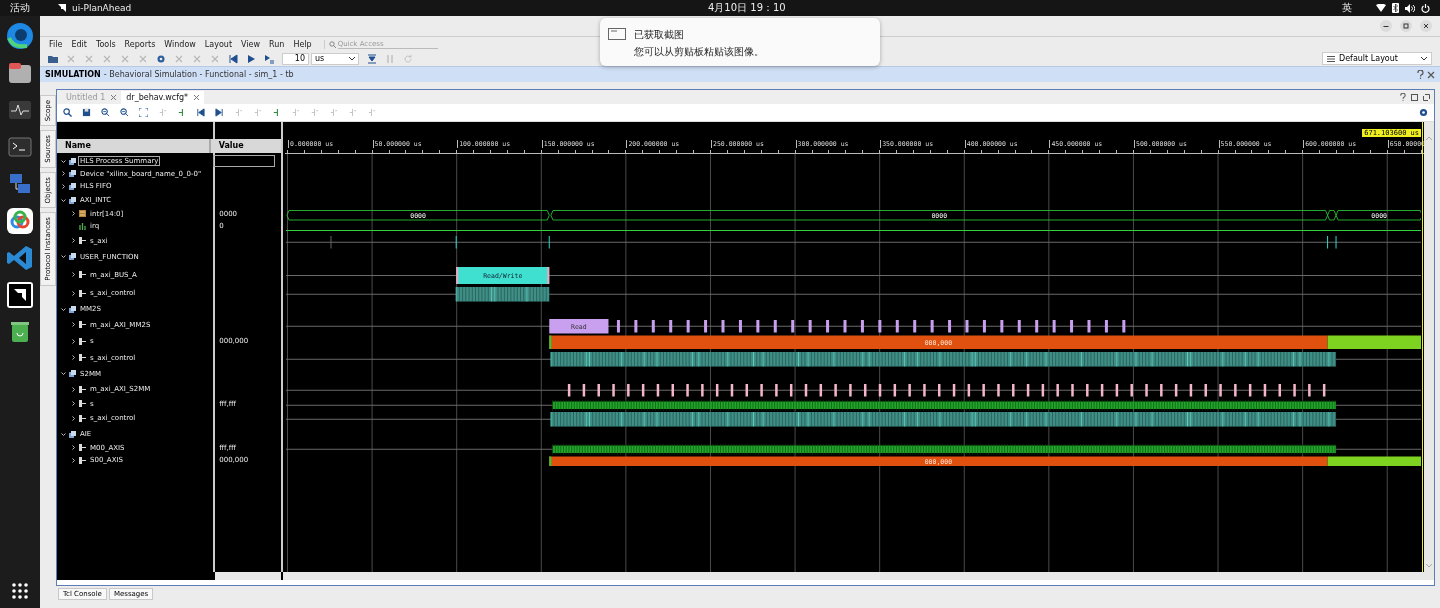 Image resolution: width=1440 pixels, height=608 pixels. Describe the element at coordinates (740, 42) in the screenshot. I see `notification: 已获取截图 您可以从剪贴板粘贴该图像。` at that location.